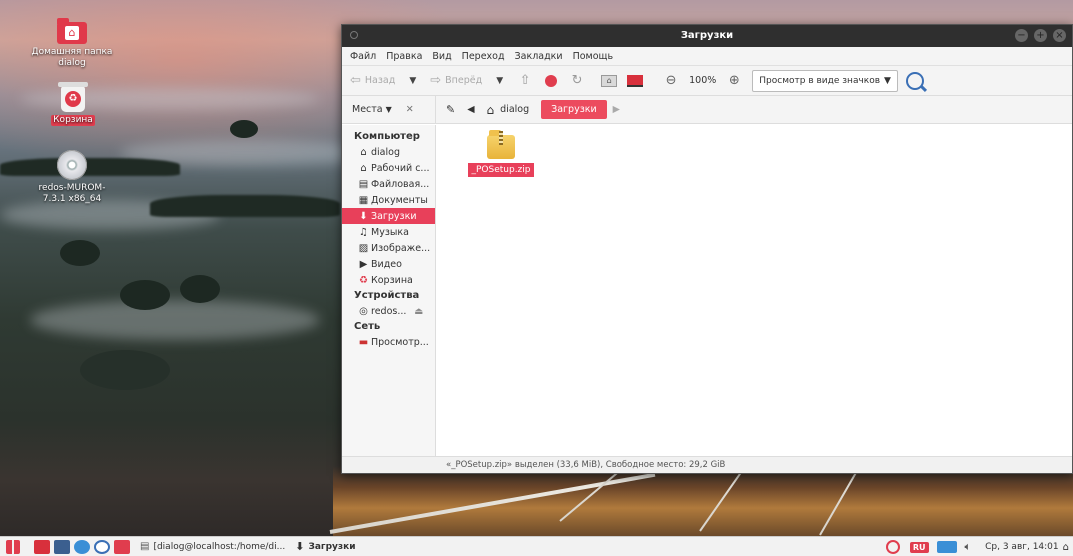  I want to click on computer-icon, so click(635, 81).